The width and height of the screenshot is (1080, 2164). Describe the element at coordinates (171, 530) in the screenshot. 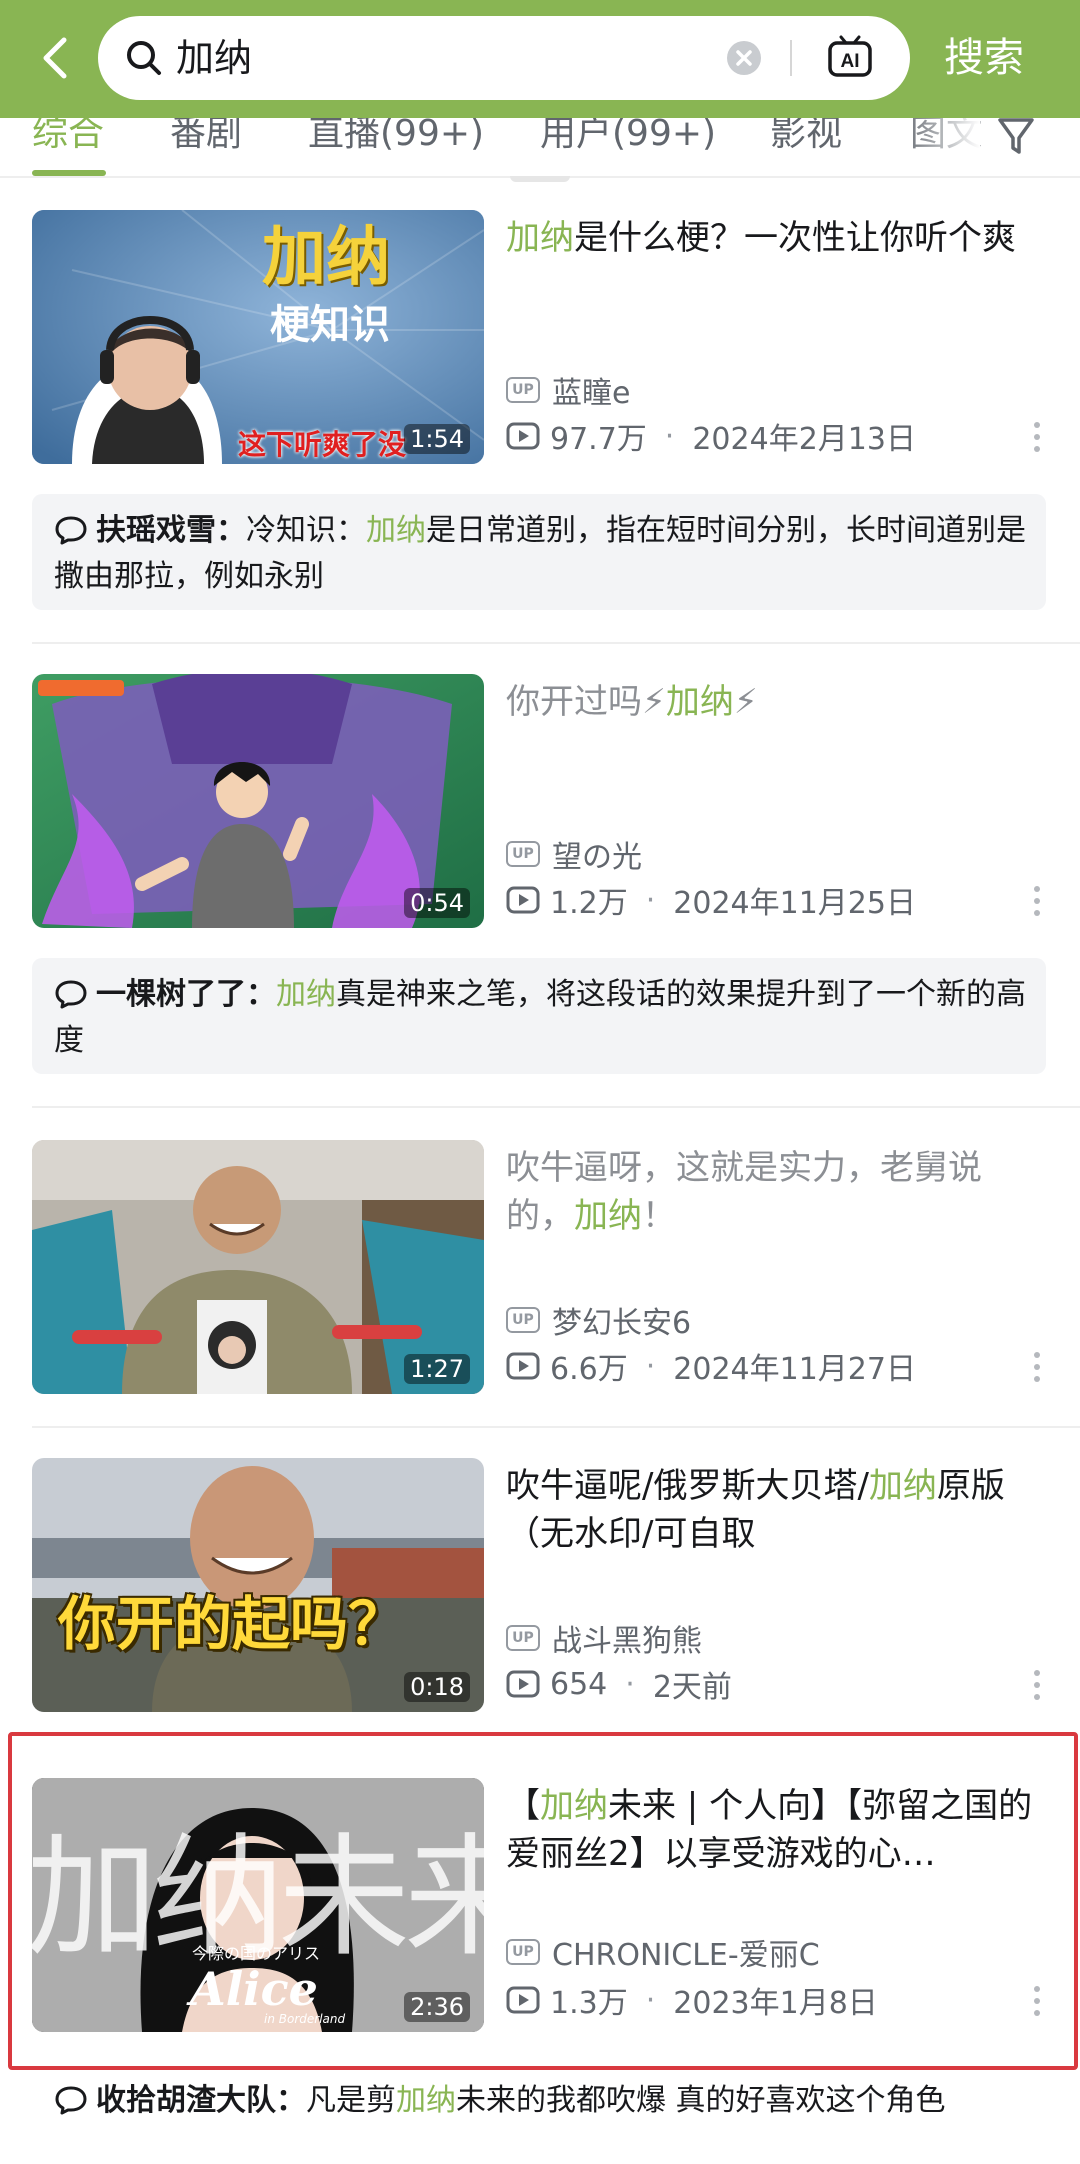

I see `comment-user: 扶瑶戏雪：` at that location.